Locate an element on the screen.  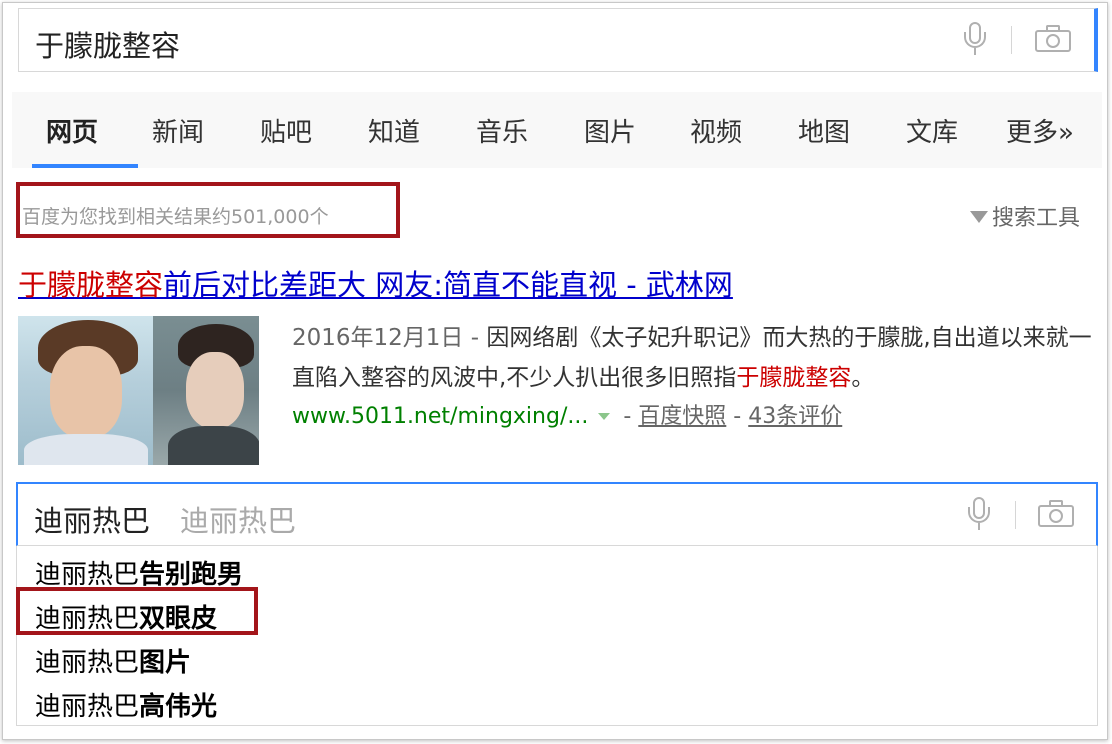
result-title-link: 于朦胧整容前后对比差距大 网友:简直不能直视 - 武林网 is located at coordinates (375, 283).